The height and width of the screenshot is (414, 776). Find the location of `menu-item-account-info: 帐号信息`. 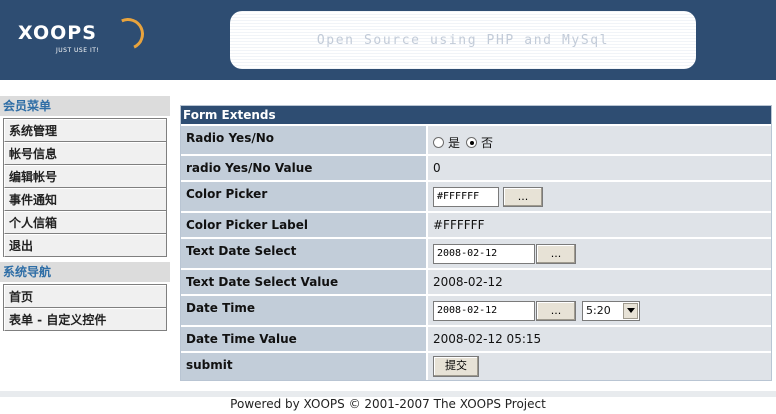

menu-item-account-info: 帐号信息 is located at coordinates (85, 153).